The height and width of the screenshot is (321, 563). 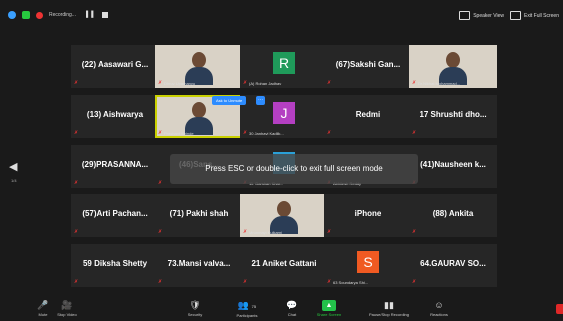 I want to click on participant-caption: Mrunmayi Kulkarni, so click(x=266, y=232).